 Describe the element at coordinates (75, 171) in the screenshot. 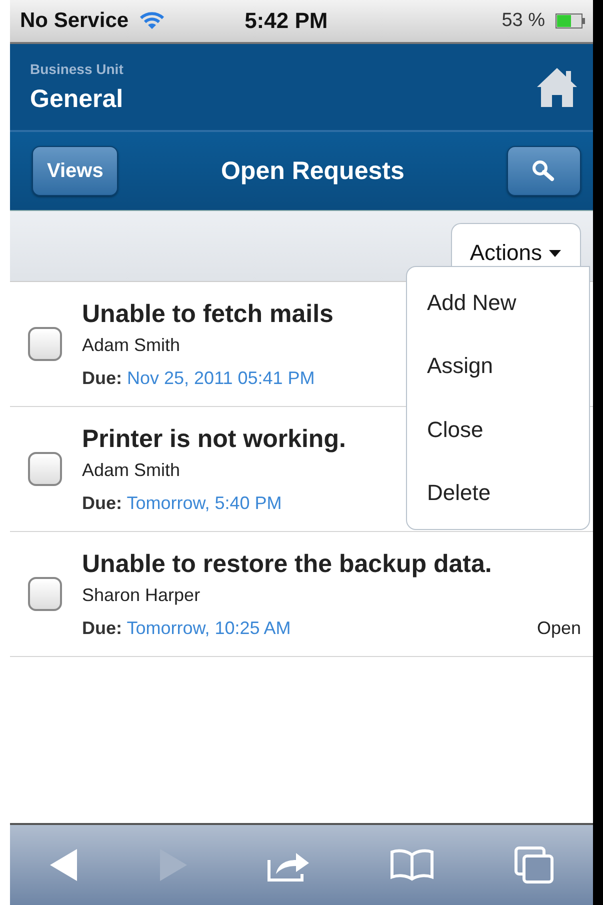

I see `views-button: Views` at that location.